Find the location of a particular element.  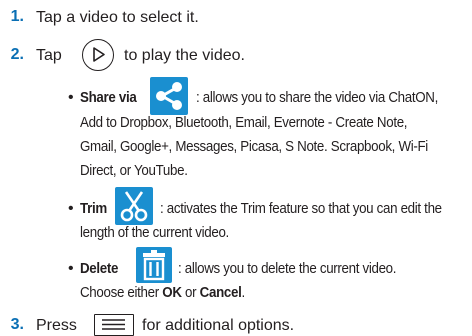

step-text-after: to play the video. is located at coordinates (184, 55).